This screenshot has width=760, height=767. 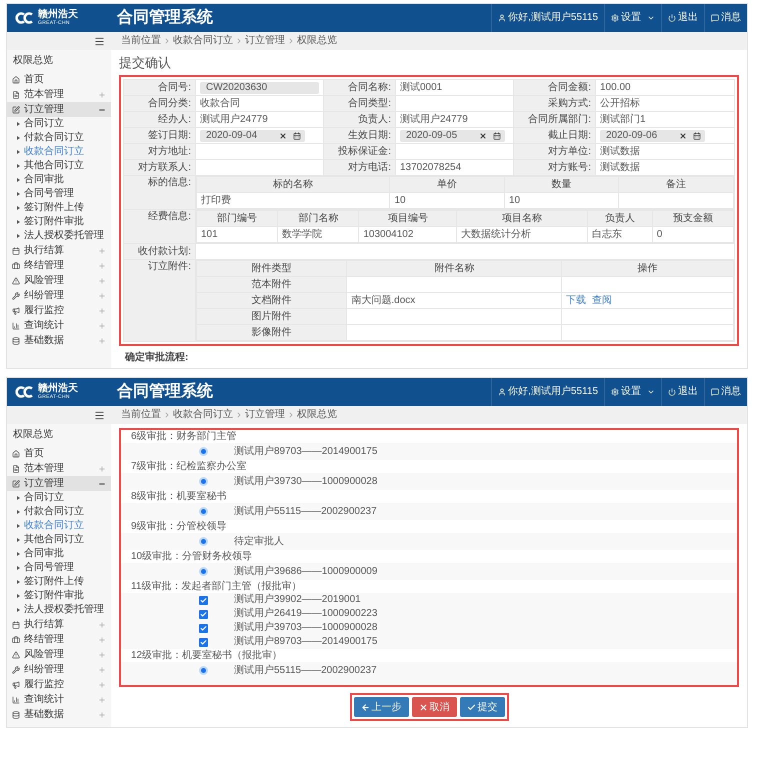 What do you see at coordinates (360, 168) in the screenshot?
I see `field-label: 对方电话:` at bounding box center [360, 168].